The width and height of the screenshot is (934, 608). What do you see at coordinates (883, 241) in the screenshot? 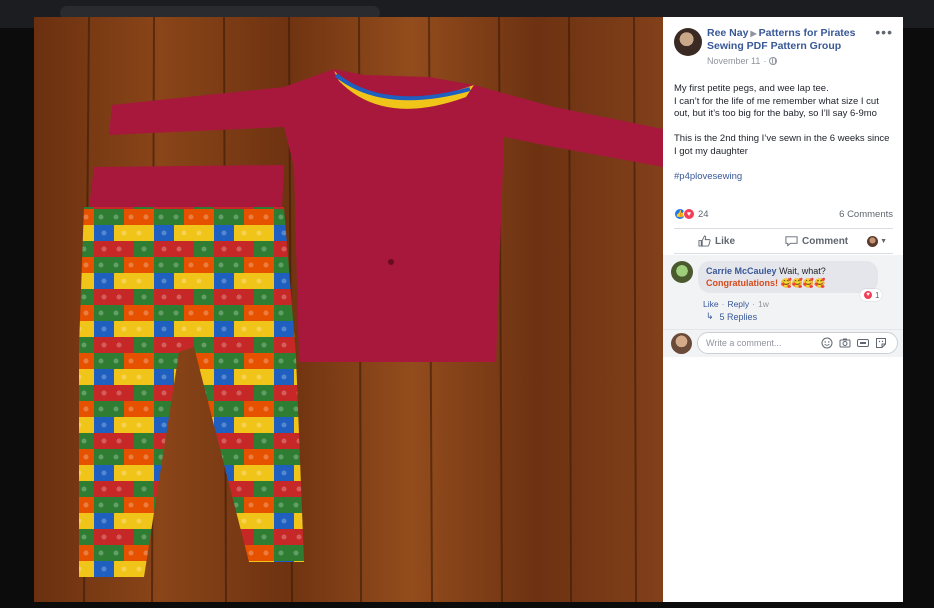
I see `chevron-down-icon: ▼` at bounding box center [883, 241].